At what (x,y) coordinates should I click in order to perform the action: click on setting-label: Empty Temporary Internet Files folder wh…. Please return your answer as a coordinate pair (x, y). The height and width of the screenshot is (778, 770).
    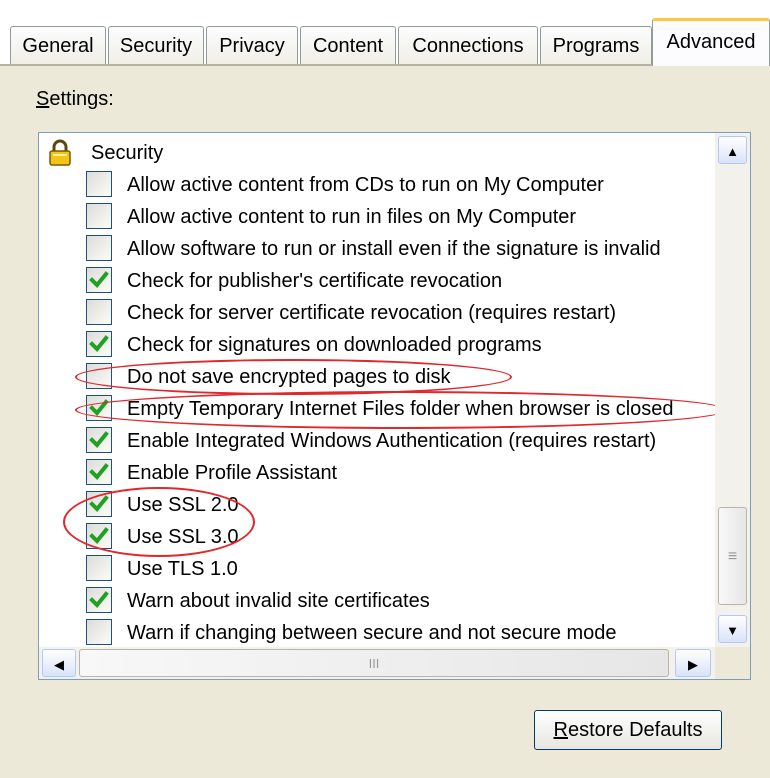
    Looking at the image, I should click on (400, 409).